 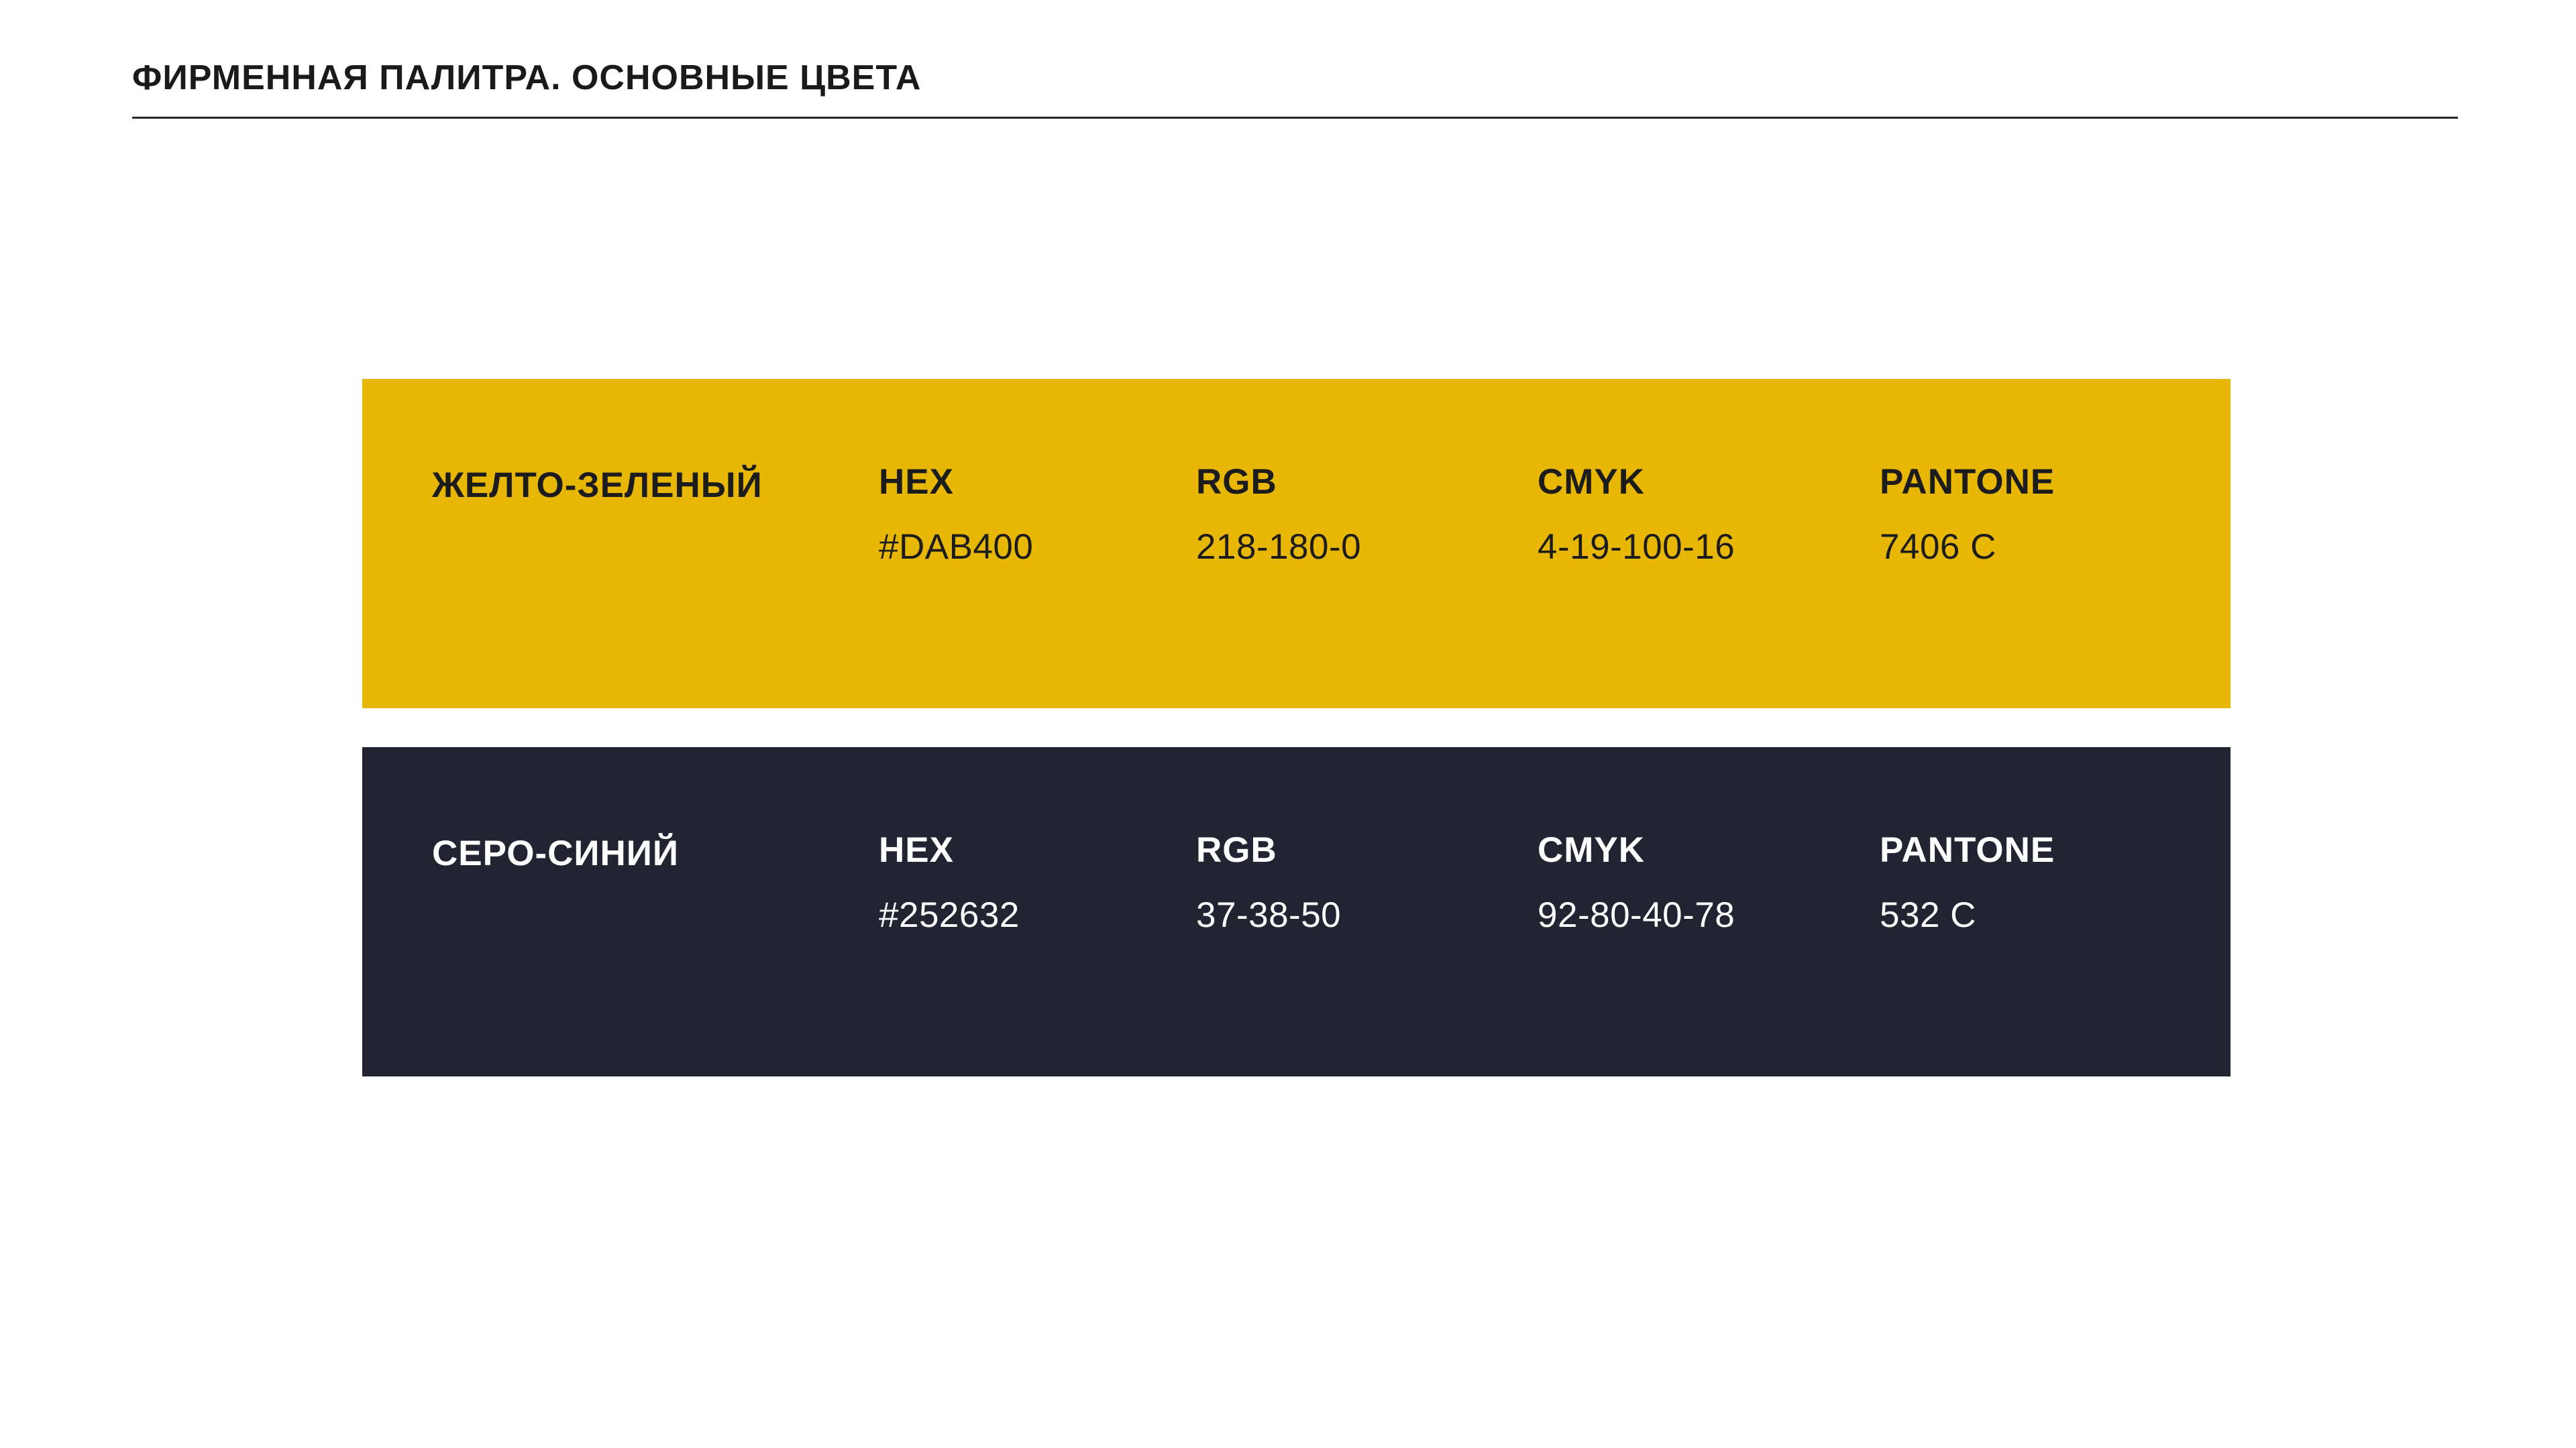 What do you see at coordinates (1295, 118) in the screenshot?
I see `title-divider` at bounding box center [1295, 118].